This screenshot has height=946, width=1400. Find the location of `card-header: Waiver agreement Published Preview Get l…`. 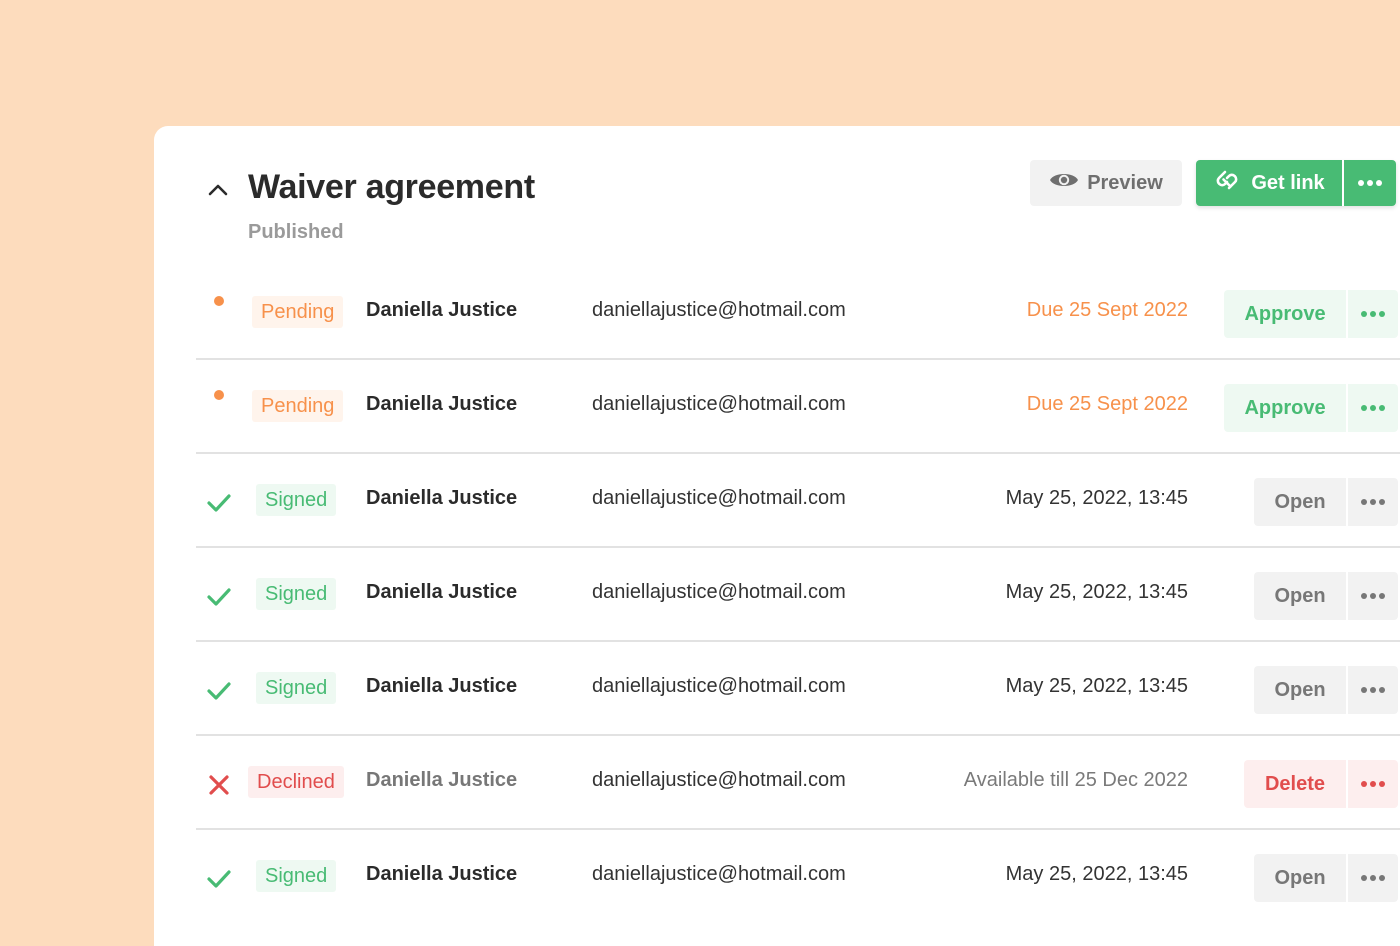

card-header: Waiver agreement Published Preview Get l… is located at coordinates (777, 196).